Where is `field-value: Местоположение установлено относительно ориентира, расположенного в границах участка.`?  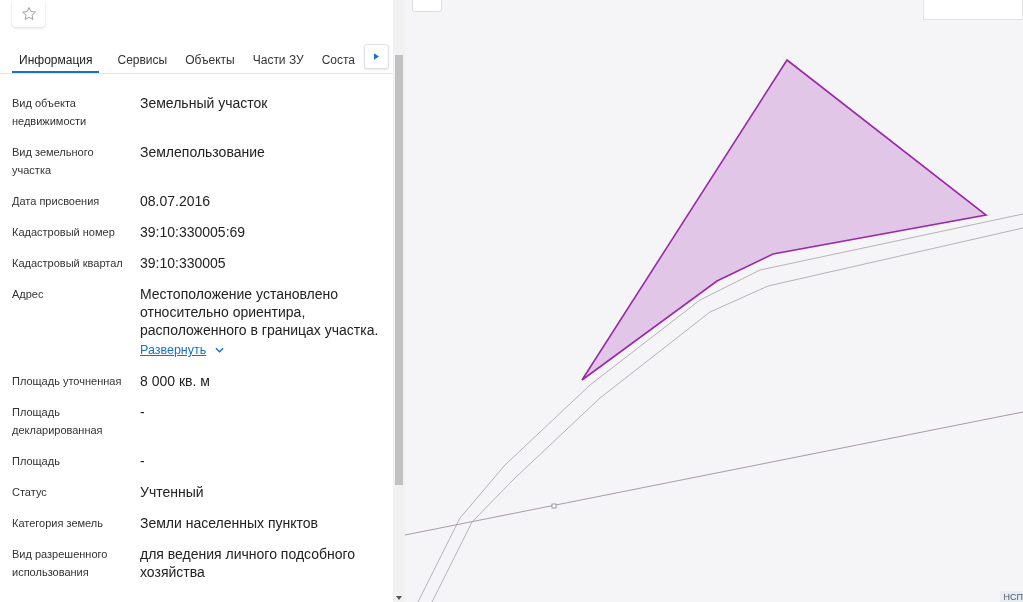 field-value: Местоположение установлено относительно ориентира, расположенного в границах участка. is located at coordinates (260, 312).